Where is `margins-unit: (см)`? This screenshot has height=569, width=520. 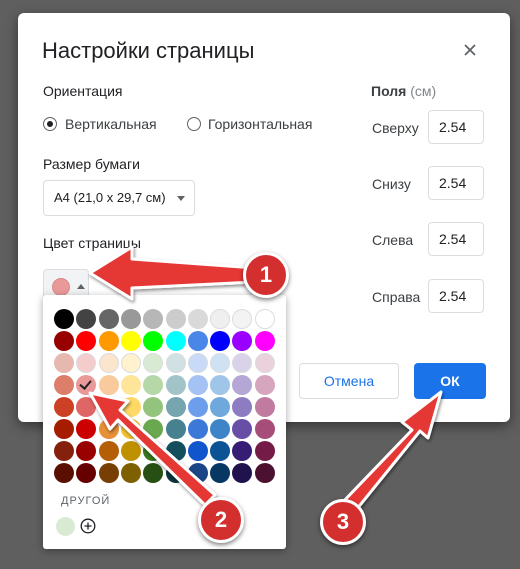
margins-unit: (см) is located at coordinates (423, 91).